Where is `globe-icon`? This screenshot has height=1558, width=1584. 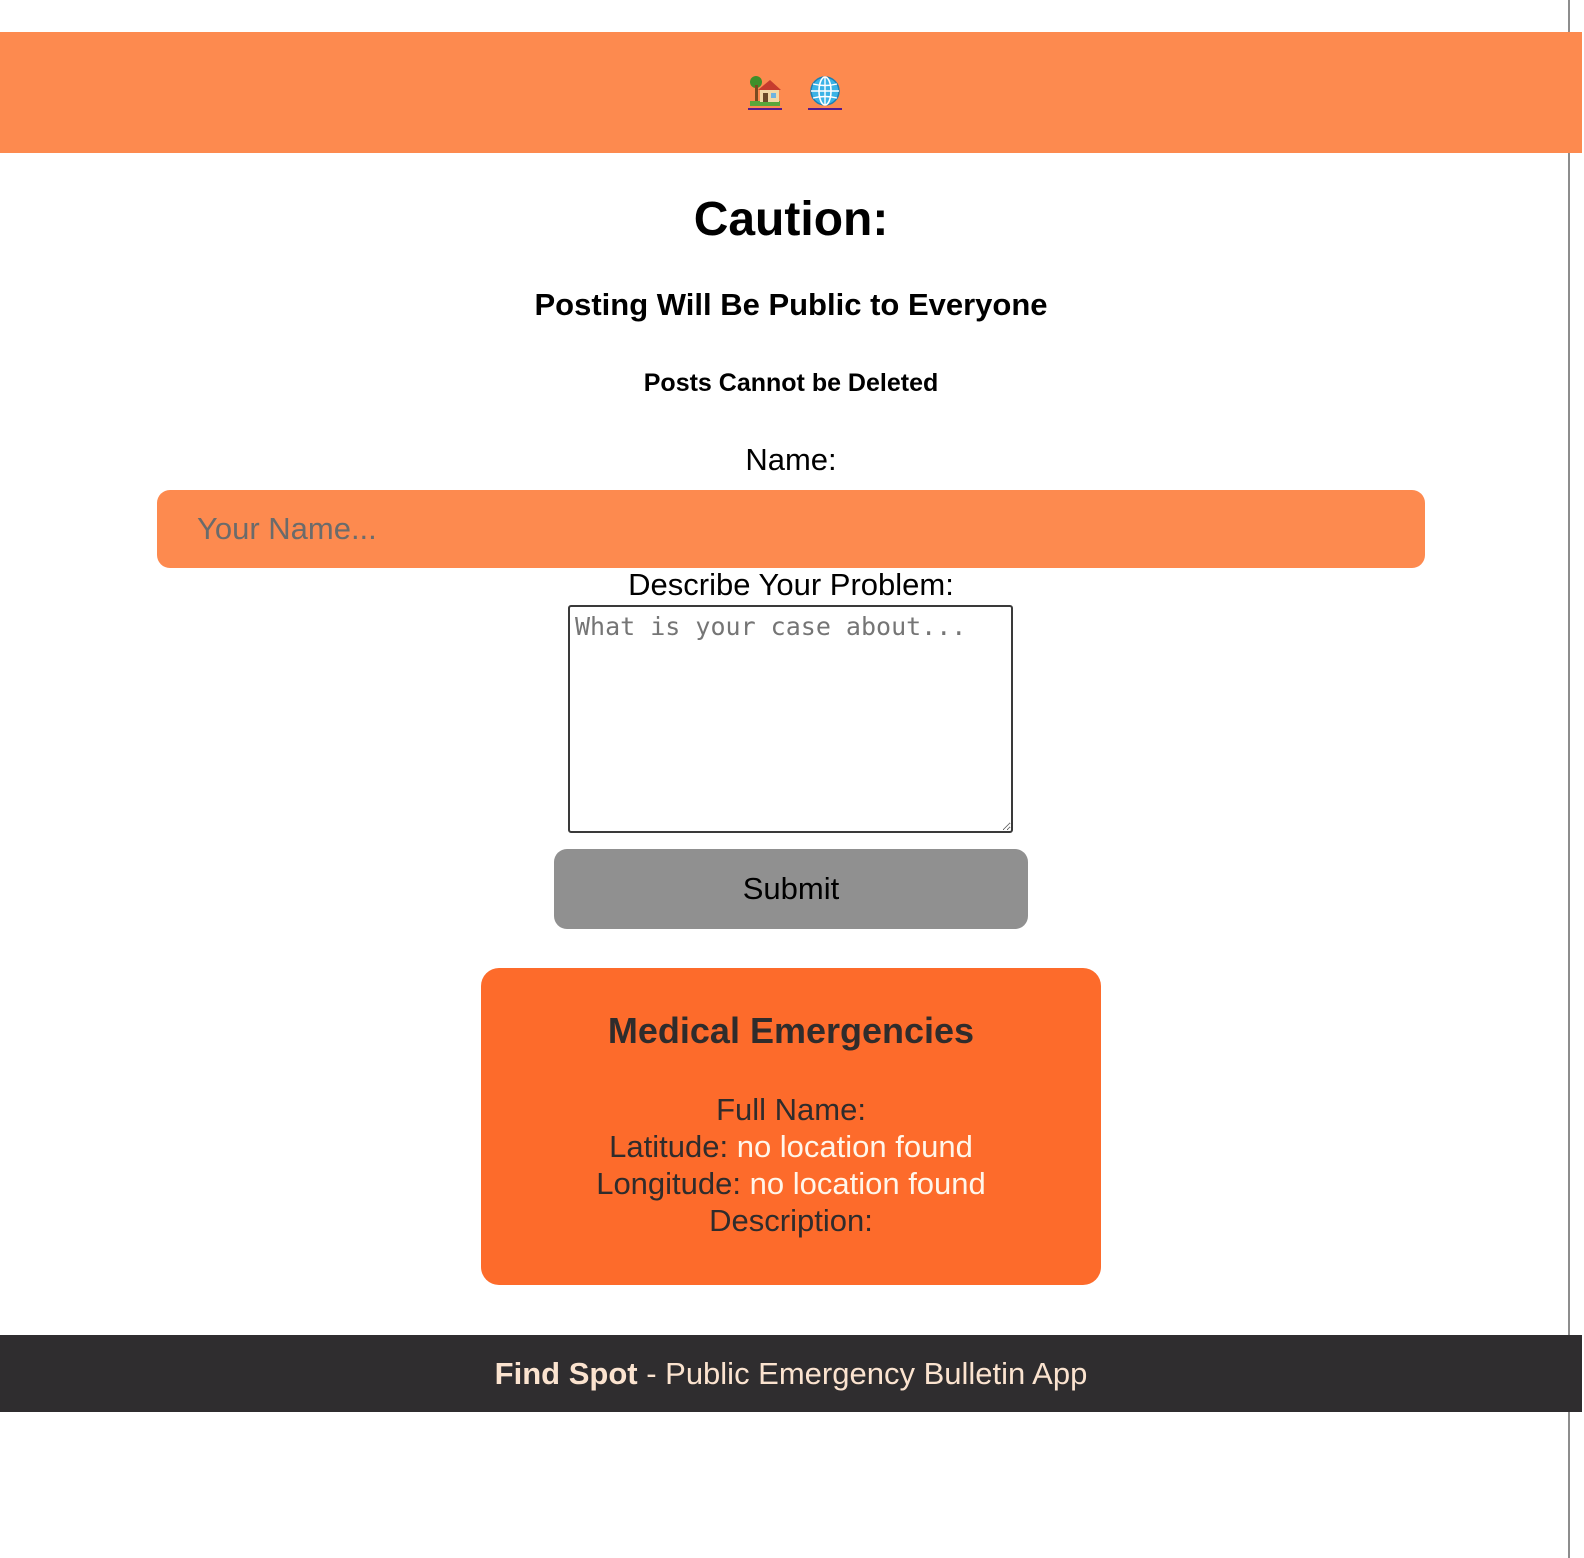
globe-icon is located at coordinates (825, 91).